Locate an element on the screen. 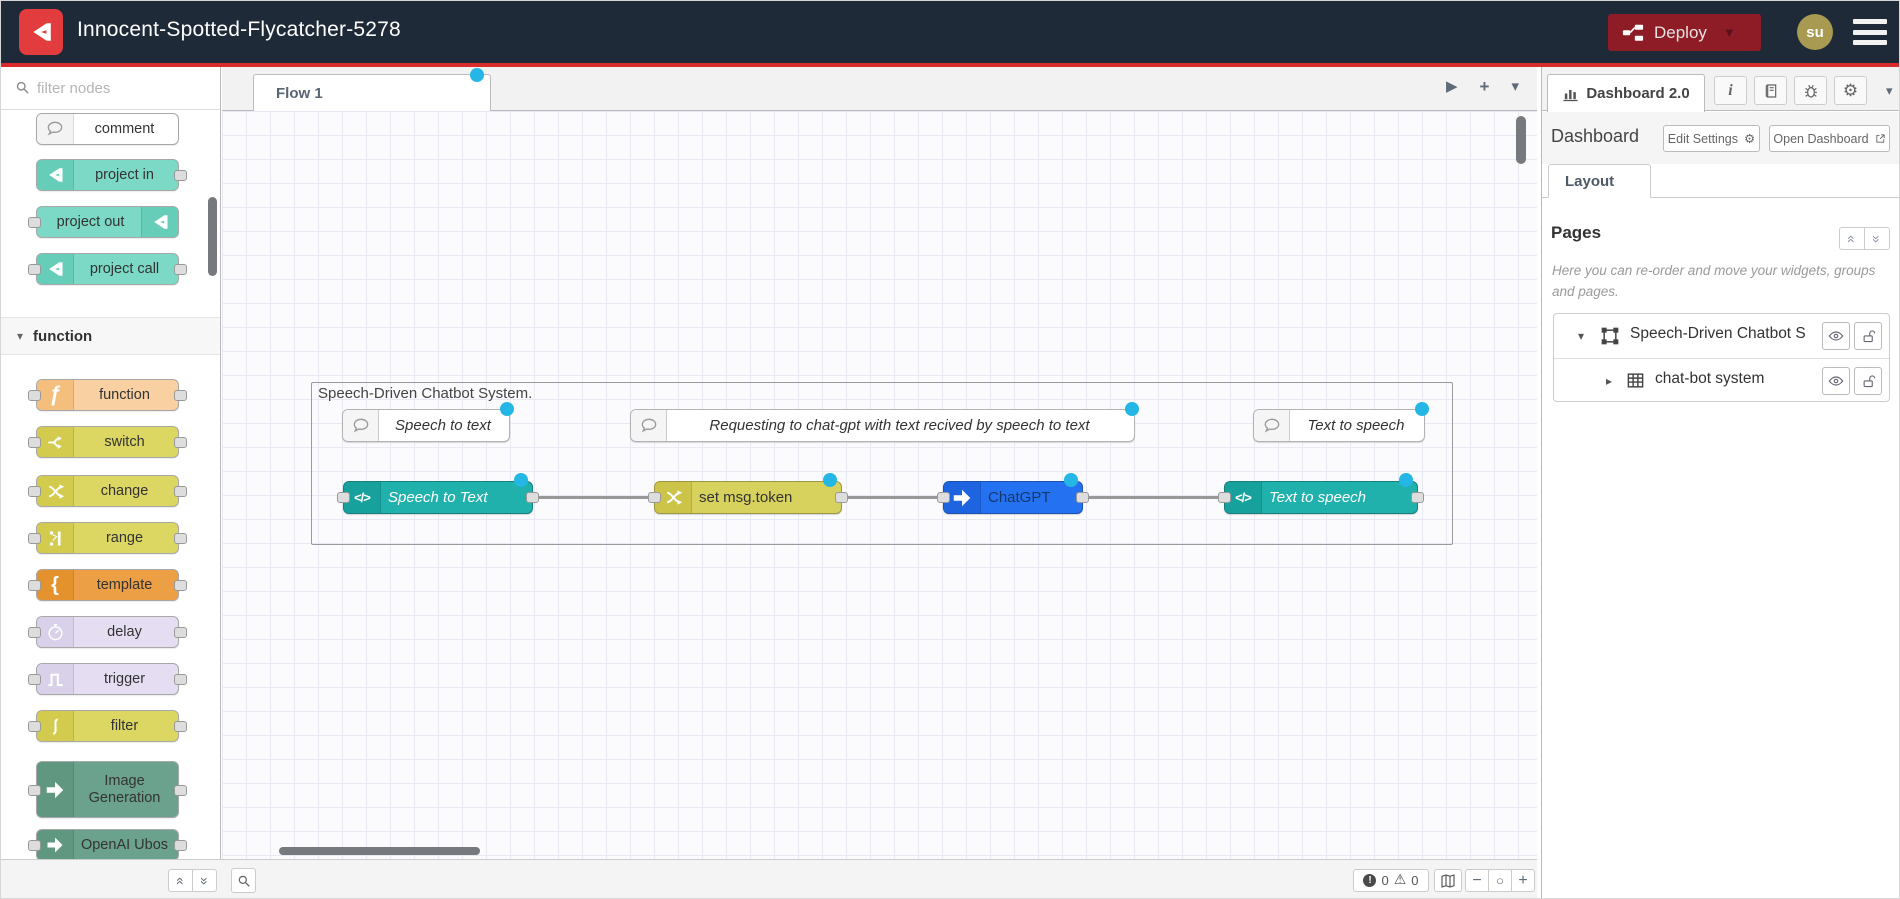 The image size is (1900, 899). comment-node-text-to-speech: Text to speech is located at coordinates (1341, 422).